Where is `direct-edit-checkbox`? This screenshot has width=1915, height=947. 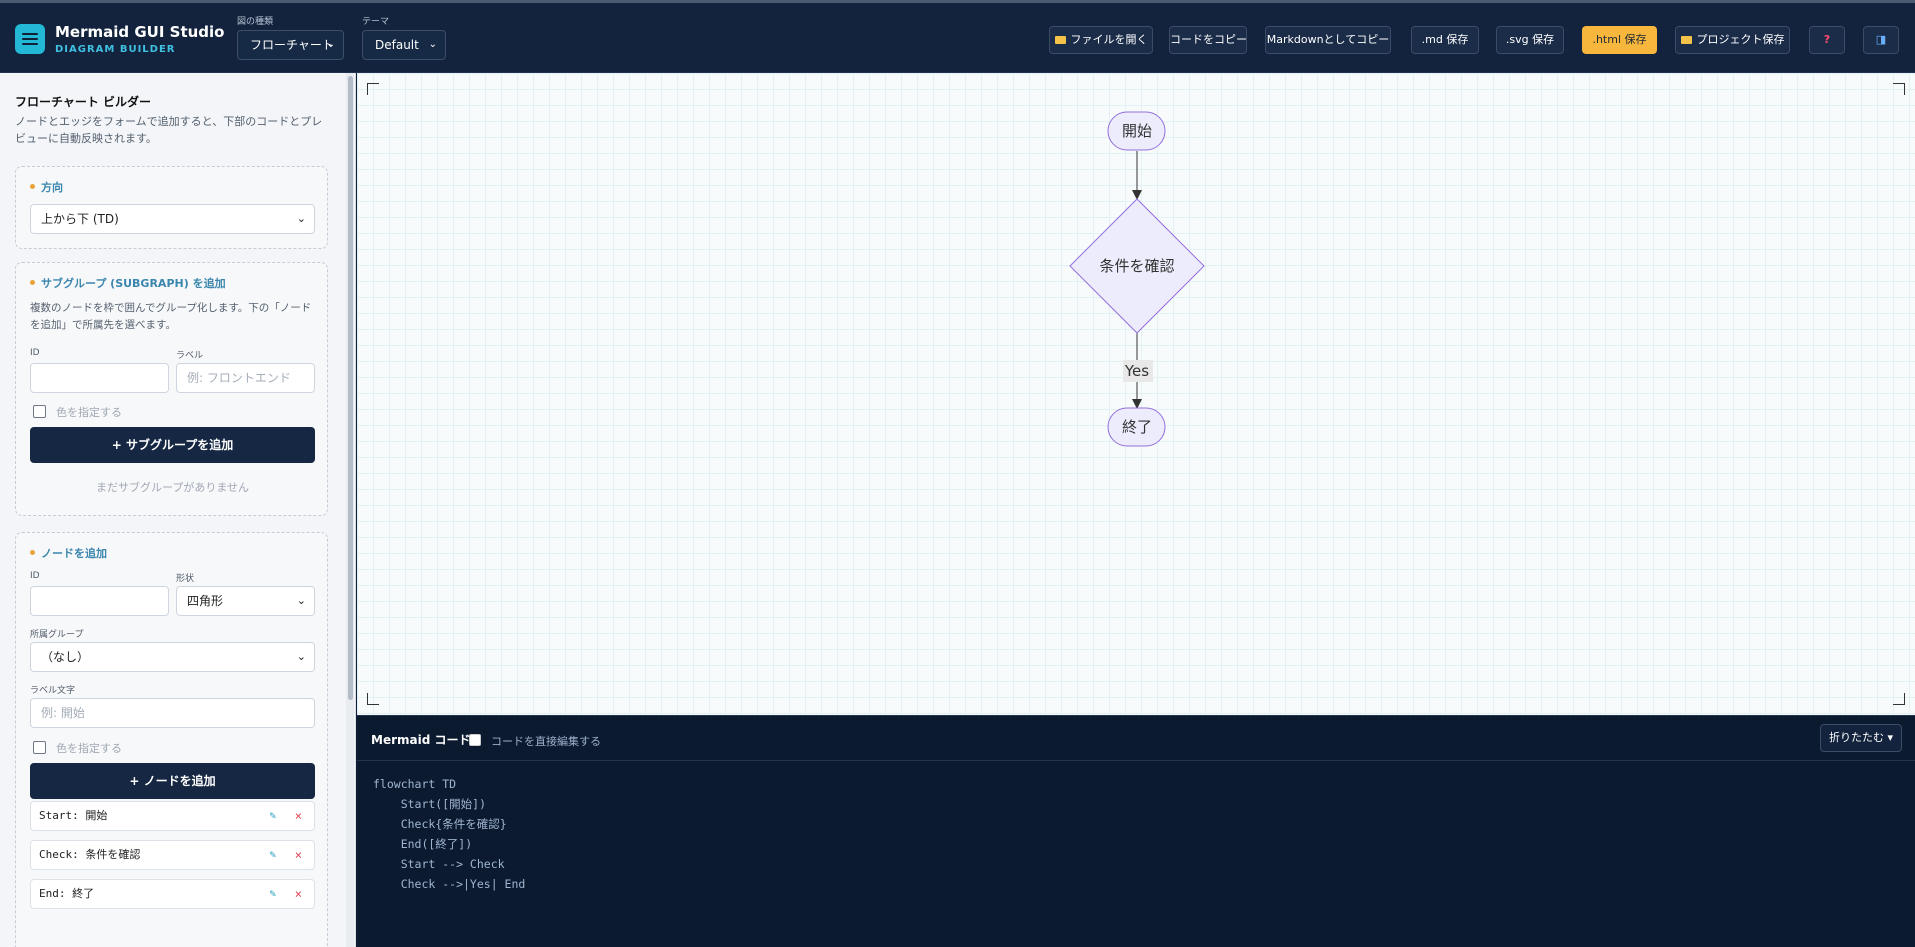
direct-edit-checkbox is located at coordinates (475, 740).